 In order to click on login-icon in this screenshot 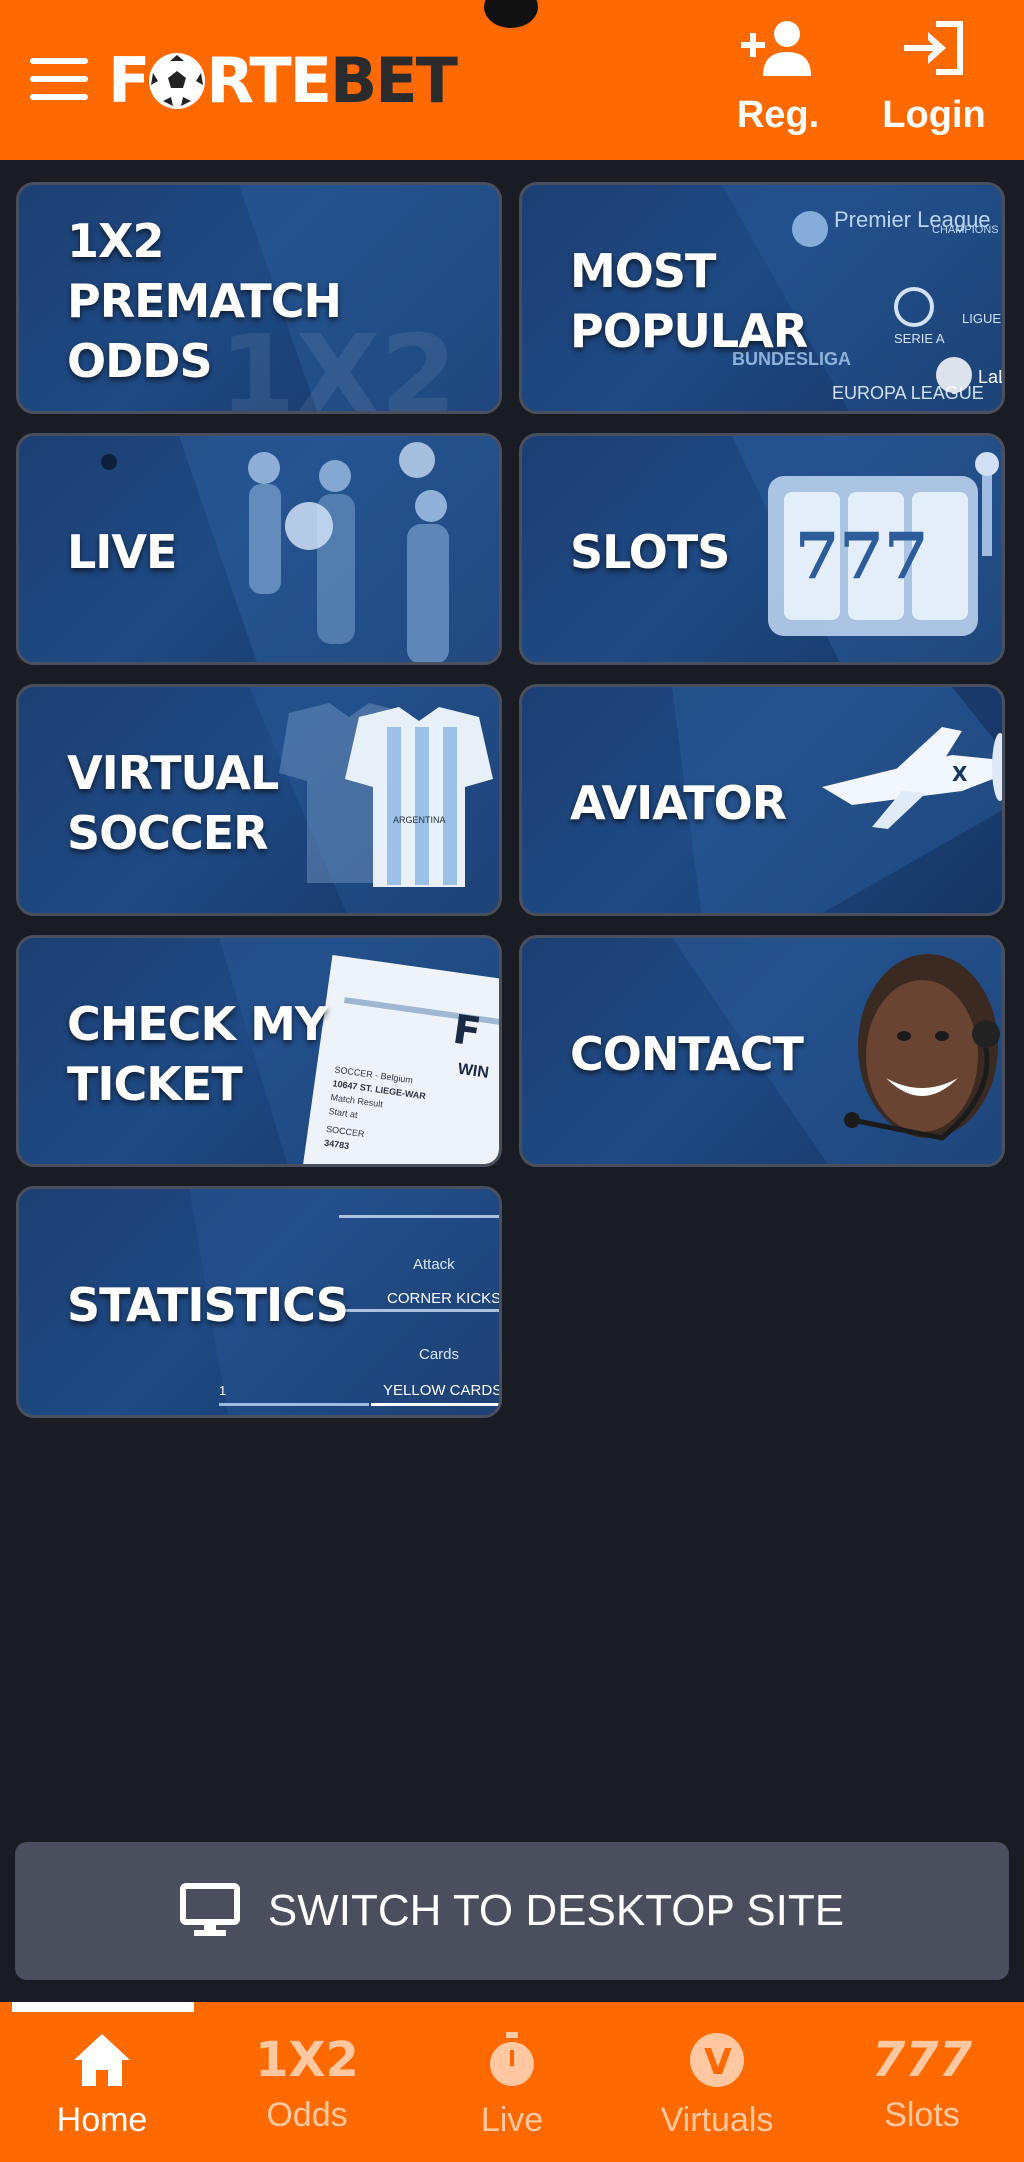, I will do `click(933, 48)`.